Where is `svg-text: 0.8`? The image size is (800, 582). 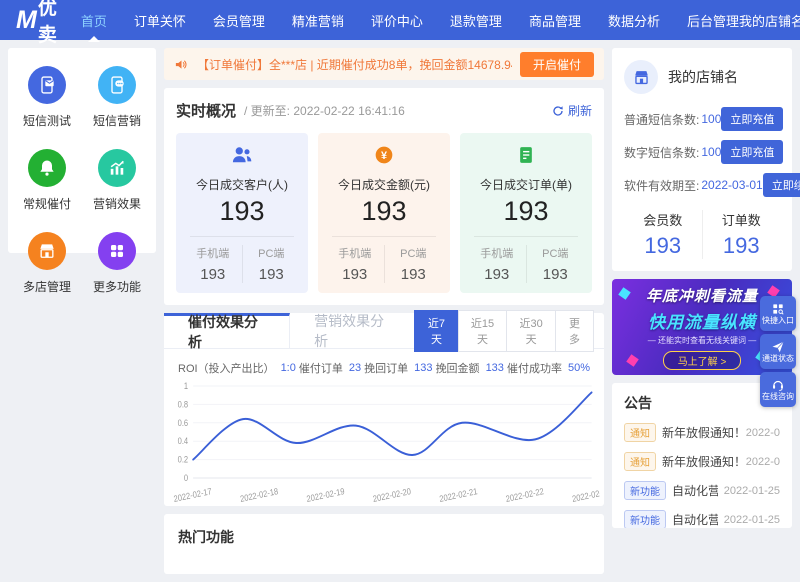 svg-text: 0.8 is located at coordinates (183, 404).